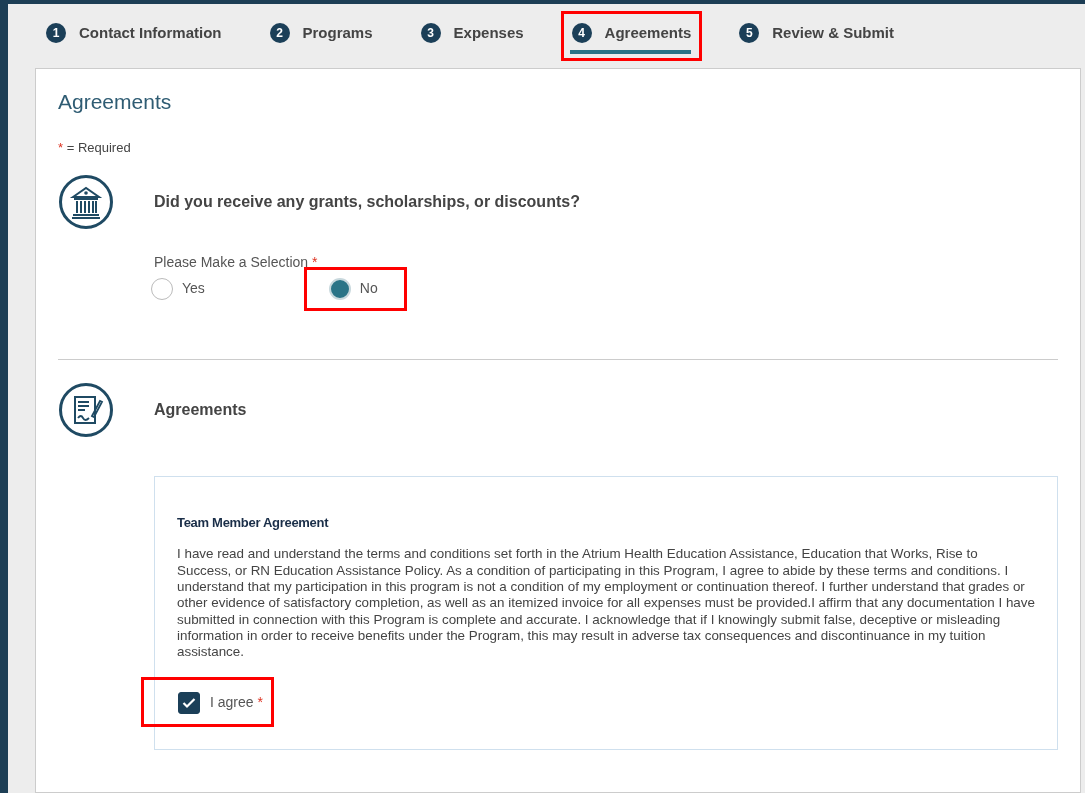  What do you see at coordinates (115, 102) in the screenshot?
I see `page-title: Agreements` at bounding box center [115, 102].